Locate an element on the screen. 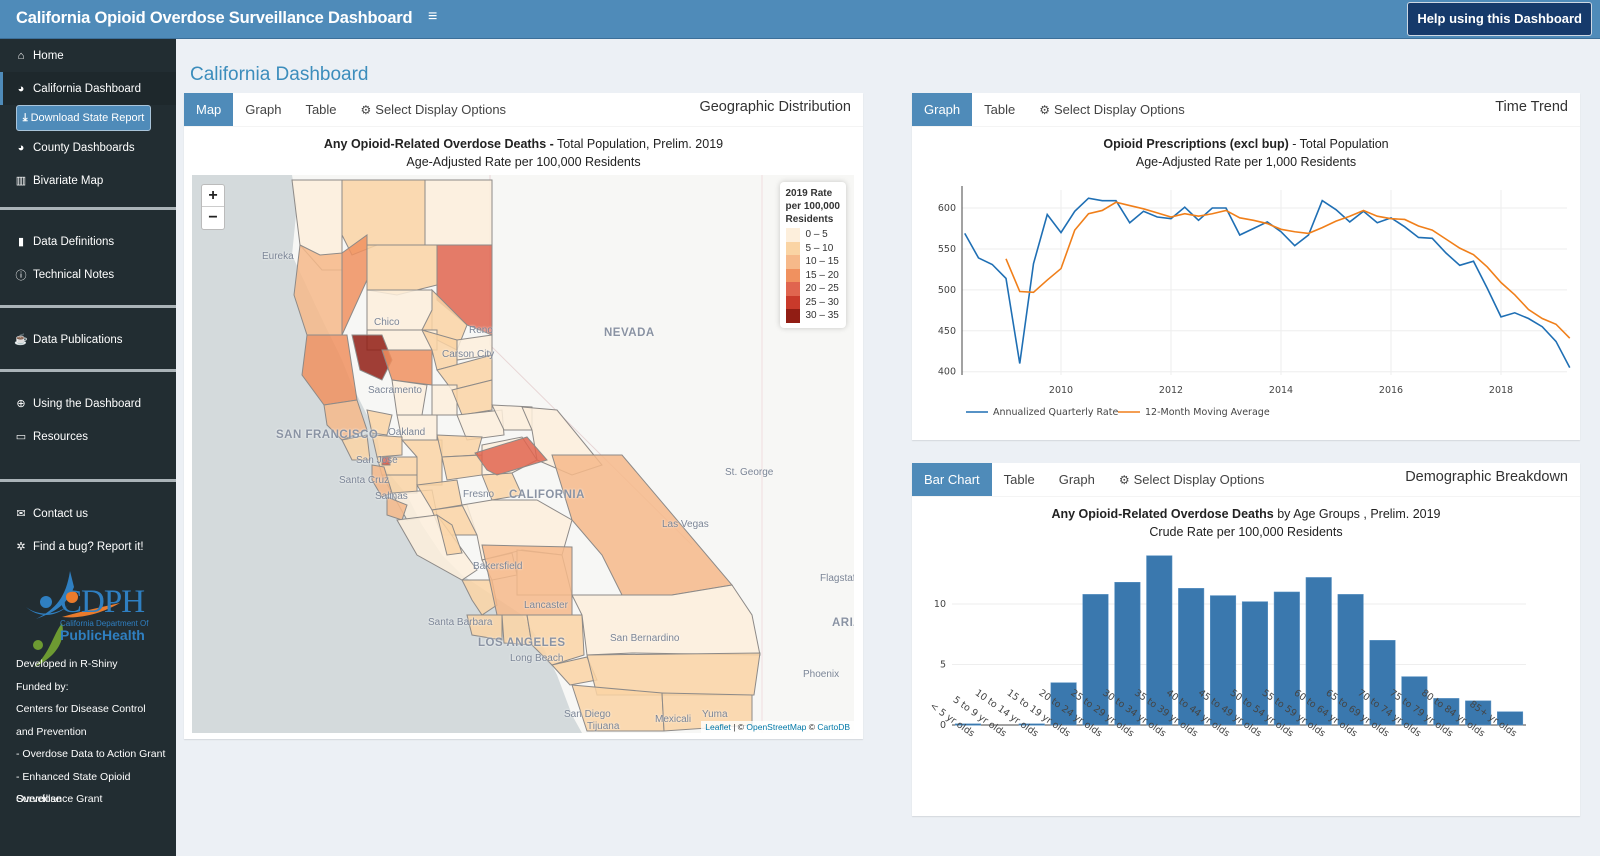 This screenshot has width=1600, height=856. hamburger-icon: ≡ is located at coordinates (432, 17).